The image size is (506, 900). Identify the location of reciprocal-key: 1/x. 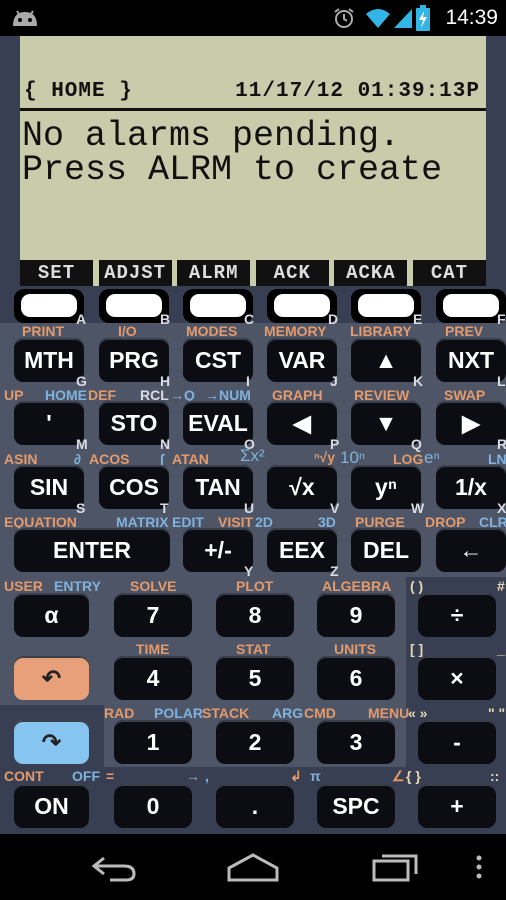
(471, 487).